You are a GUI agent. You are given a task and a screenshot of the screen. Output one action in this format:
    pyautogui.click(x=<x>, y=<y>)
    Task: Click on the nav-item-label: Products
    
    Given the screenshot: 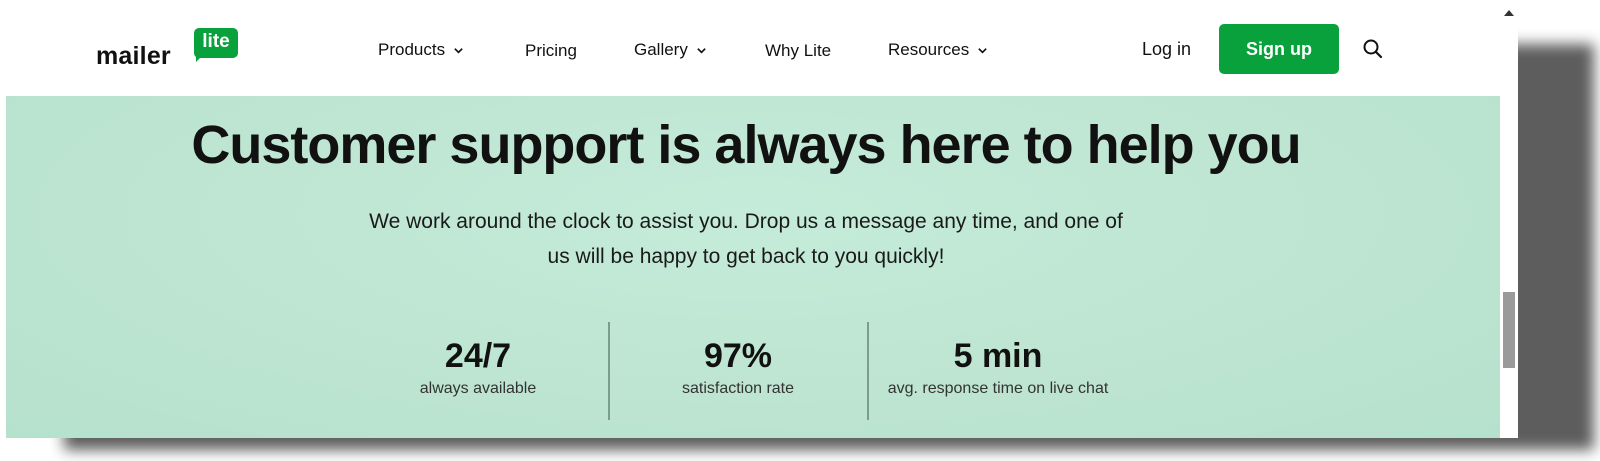 What is the action you would take?
    pyautogui.click(x=412, y=49)
    